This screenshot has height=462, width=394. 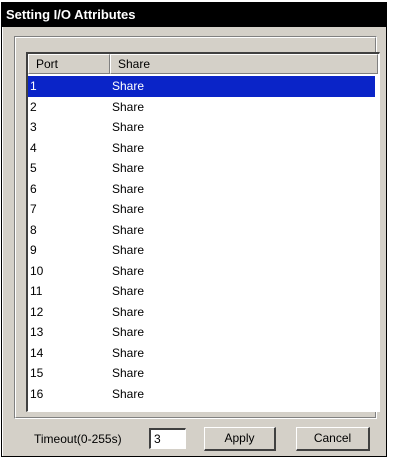 I want to click on table-row: 15 Share, so click(x=203, y=373).